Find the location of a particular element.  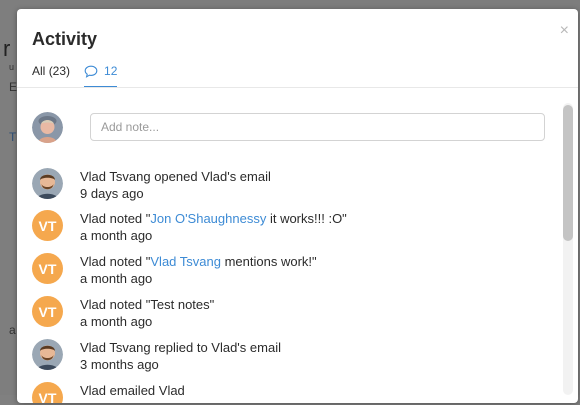

close-icon: × is located at coordinates (564, 31).